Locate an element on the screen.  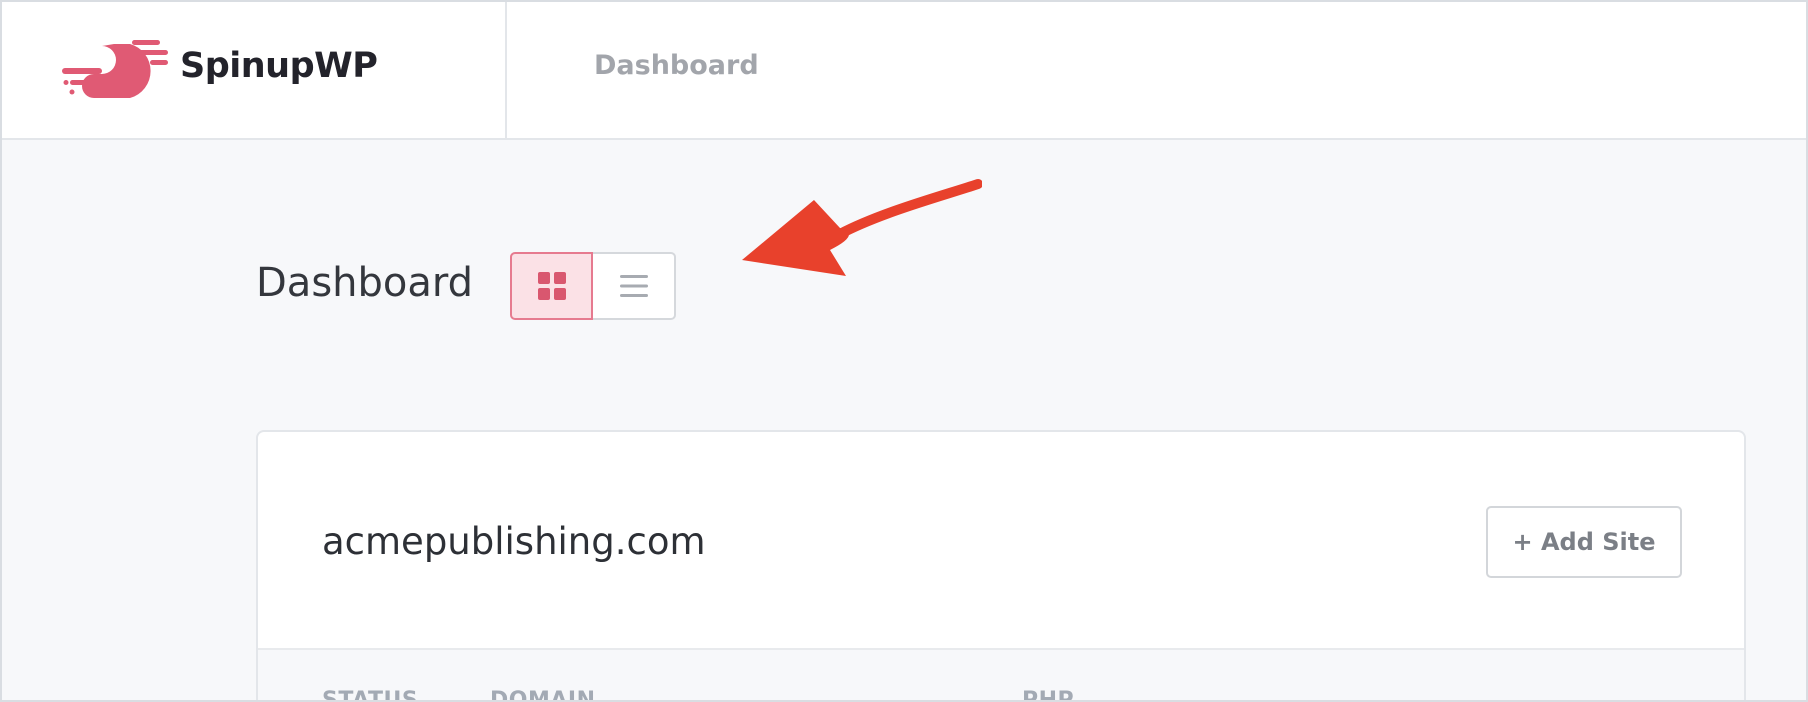
nav-link-dashboard: Dashboard is located at coordinates (676, 65).